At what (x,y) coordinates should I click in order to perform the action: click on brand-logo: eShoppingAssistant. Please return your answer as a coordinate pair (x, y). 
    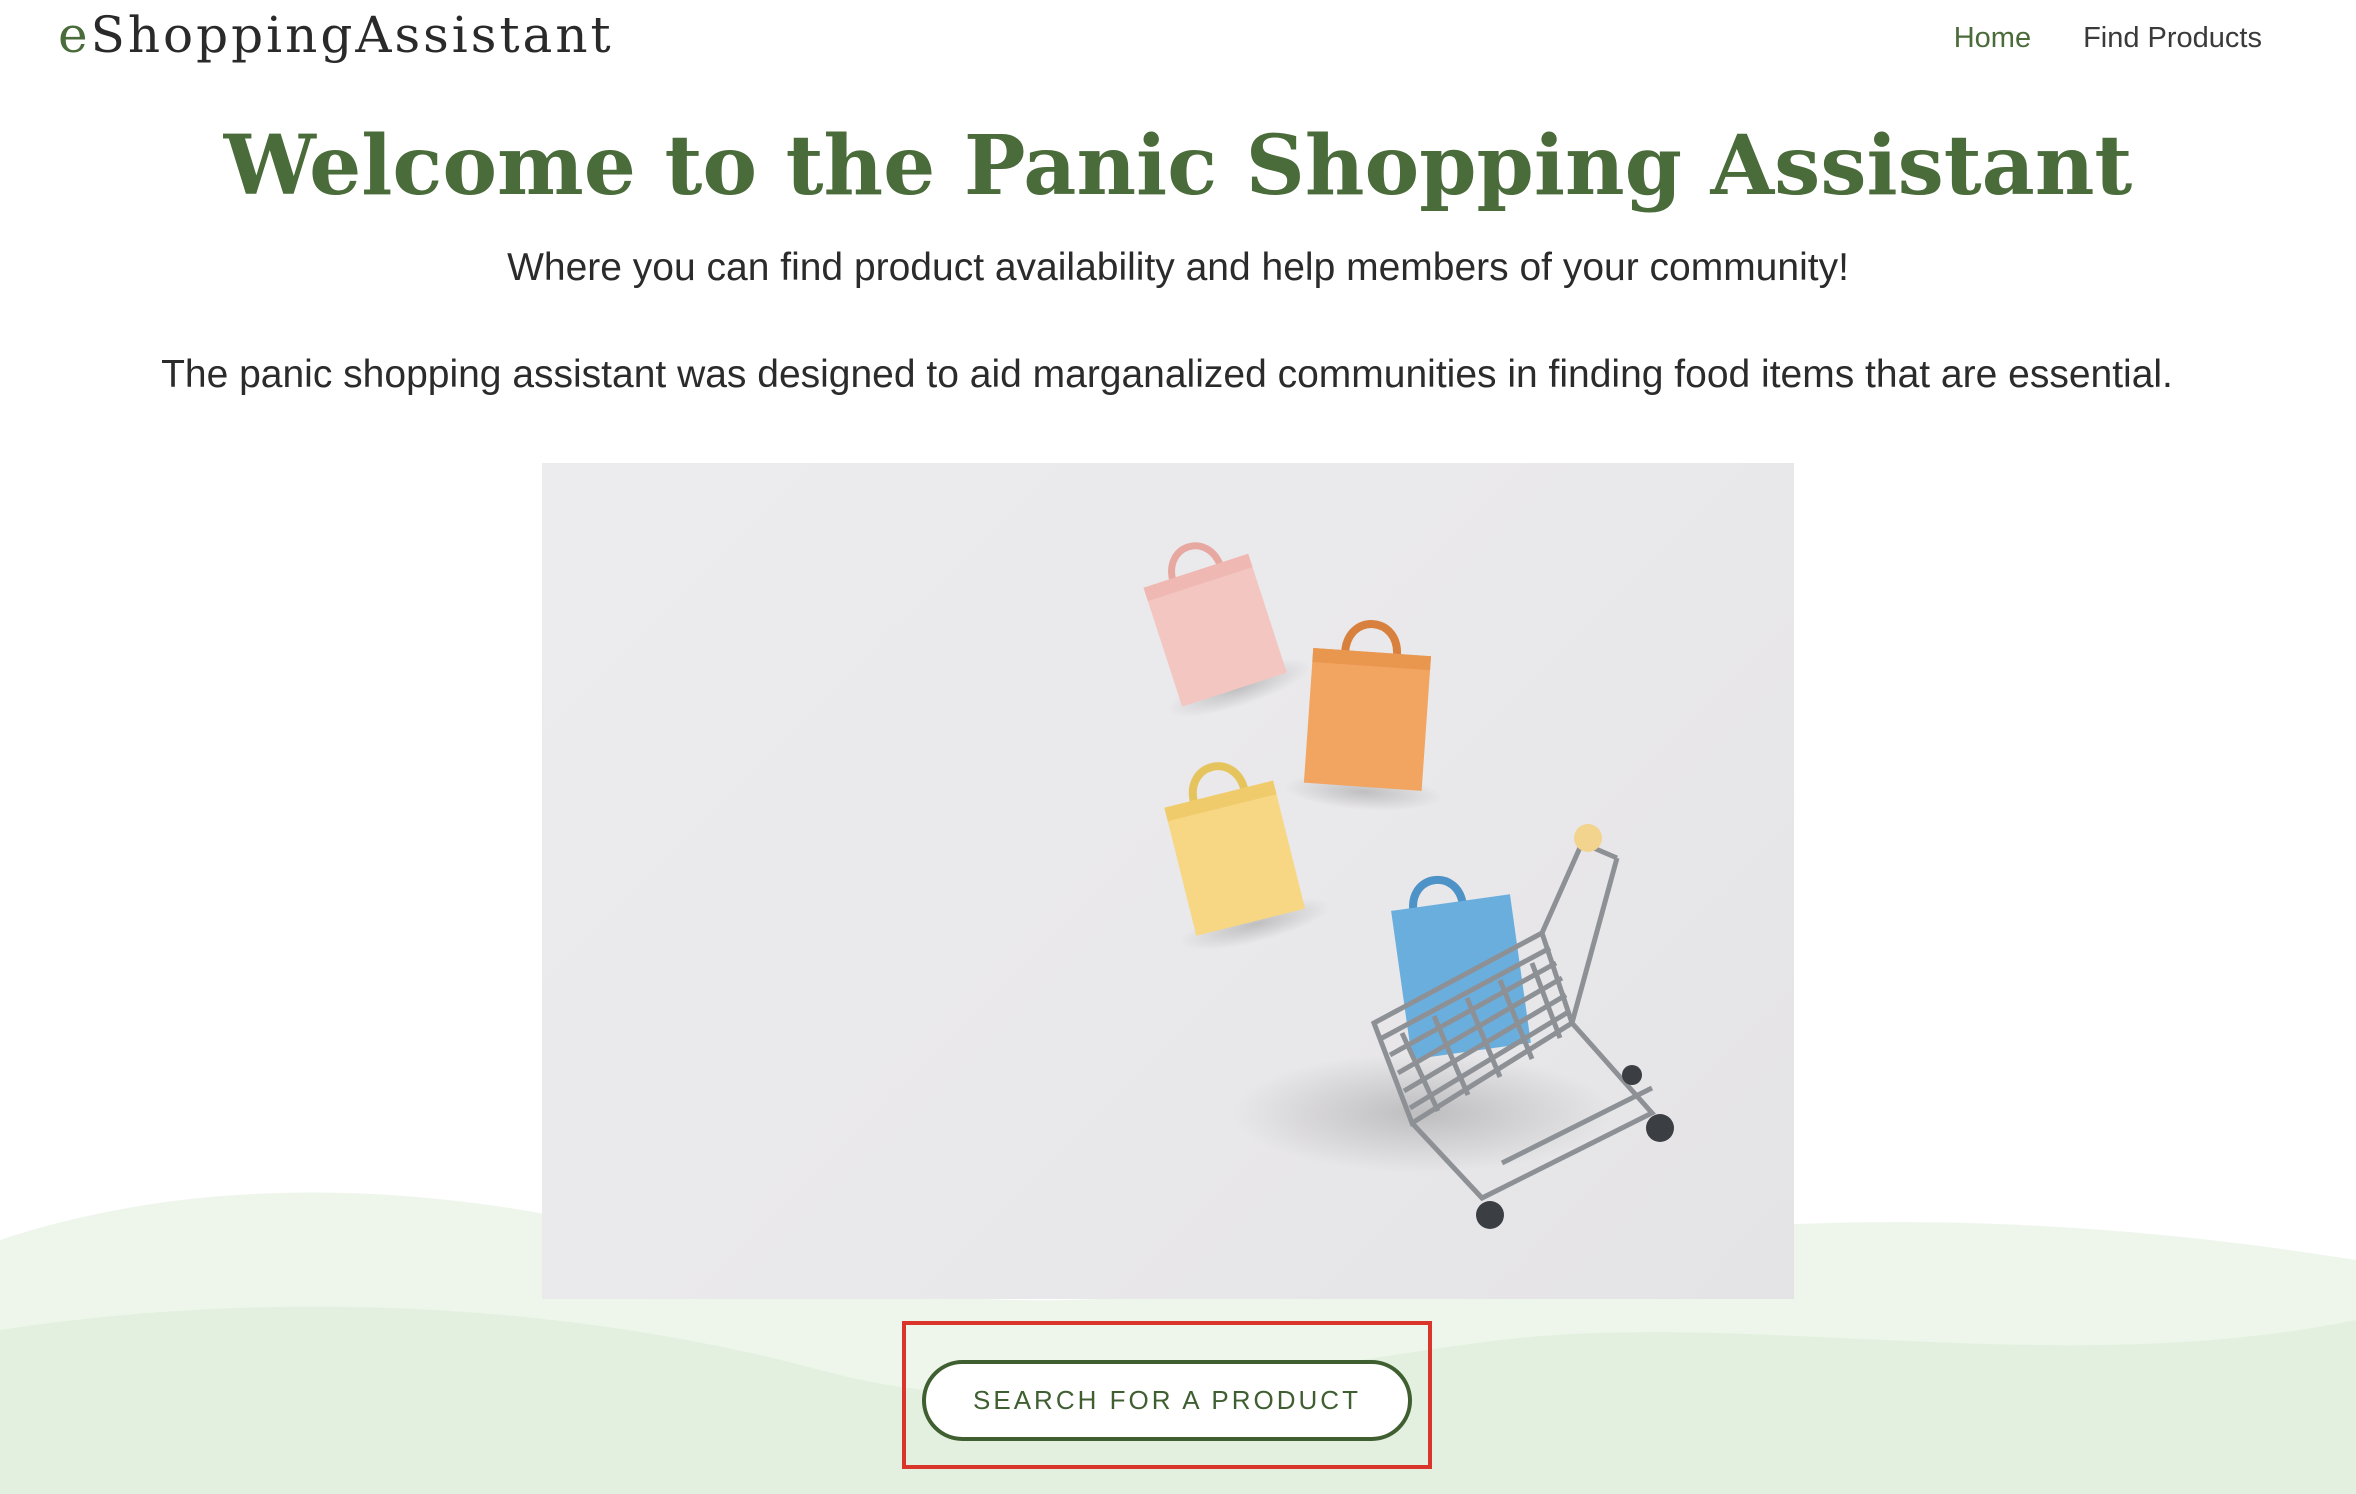
    Looking at the image, I should click on (336, 35).